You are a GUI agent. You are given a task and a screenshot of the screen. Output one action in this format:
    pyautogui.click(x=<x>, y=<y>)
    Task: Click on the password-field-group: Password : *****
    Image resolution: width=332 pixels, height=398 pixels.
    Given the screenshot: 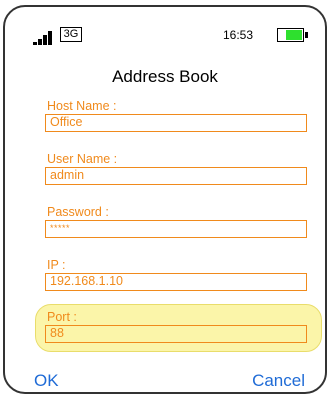 What is the action you would take?
    pyautogui.click(x=176, y=221)
    